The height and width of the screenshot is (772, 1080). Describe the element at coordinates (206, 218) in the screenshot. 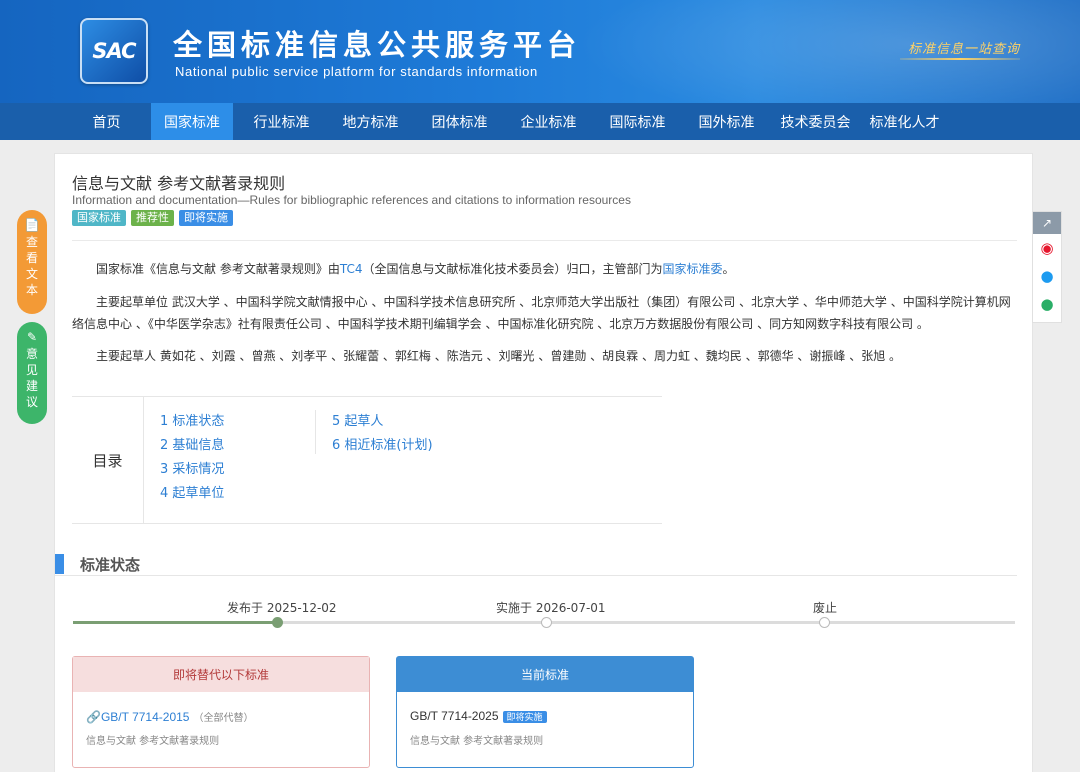

I see `badge-upcoming: 即将实施` at that location.